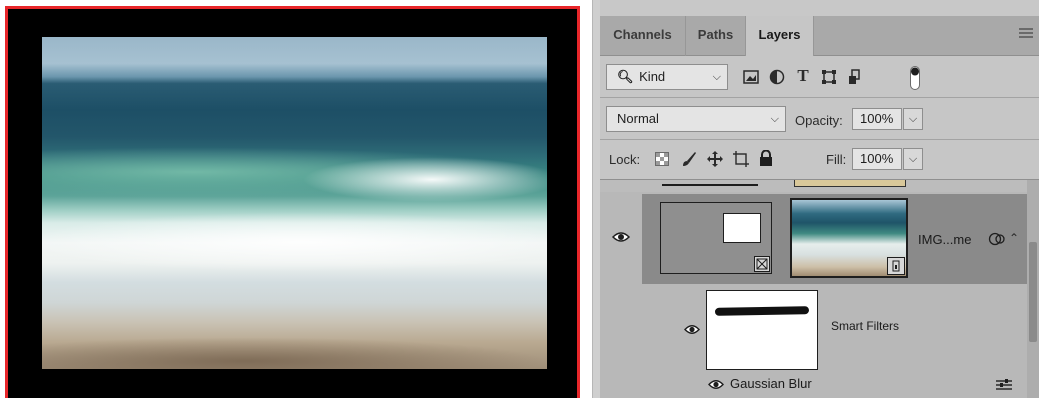 The image size is (1039, 398). Describe the element at coordinates (596, 199) in the screenshot. I see `panel-divider` at that location.